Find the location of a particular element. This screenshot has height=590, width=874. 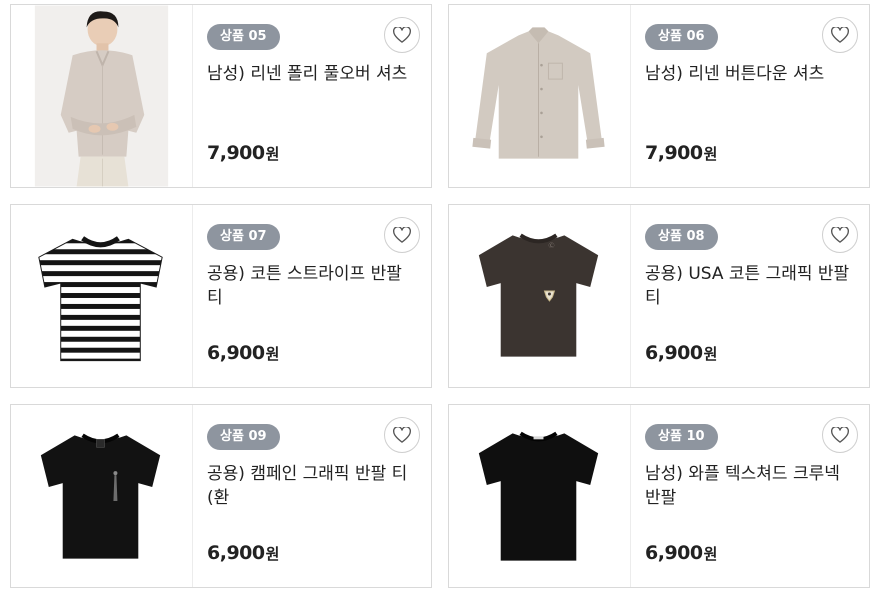

product-title: 공용) 코튼 스트라이프 반팔 티 is located at coordinates (314, 286).